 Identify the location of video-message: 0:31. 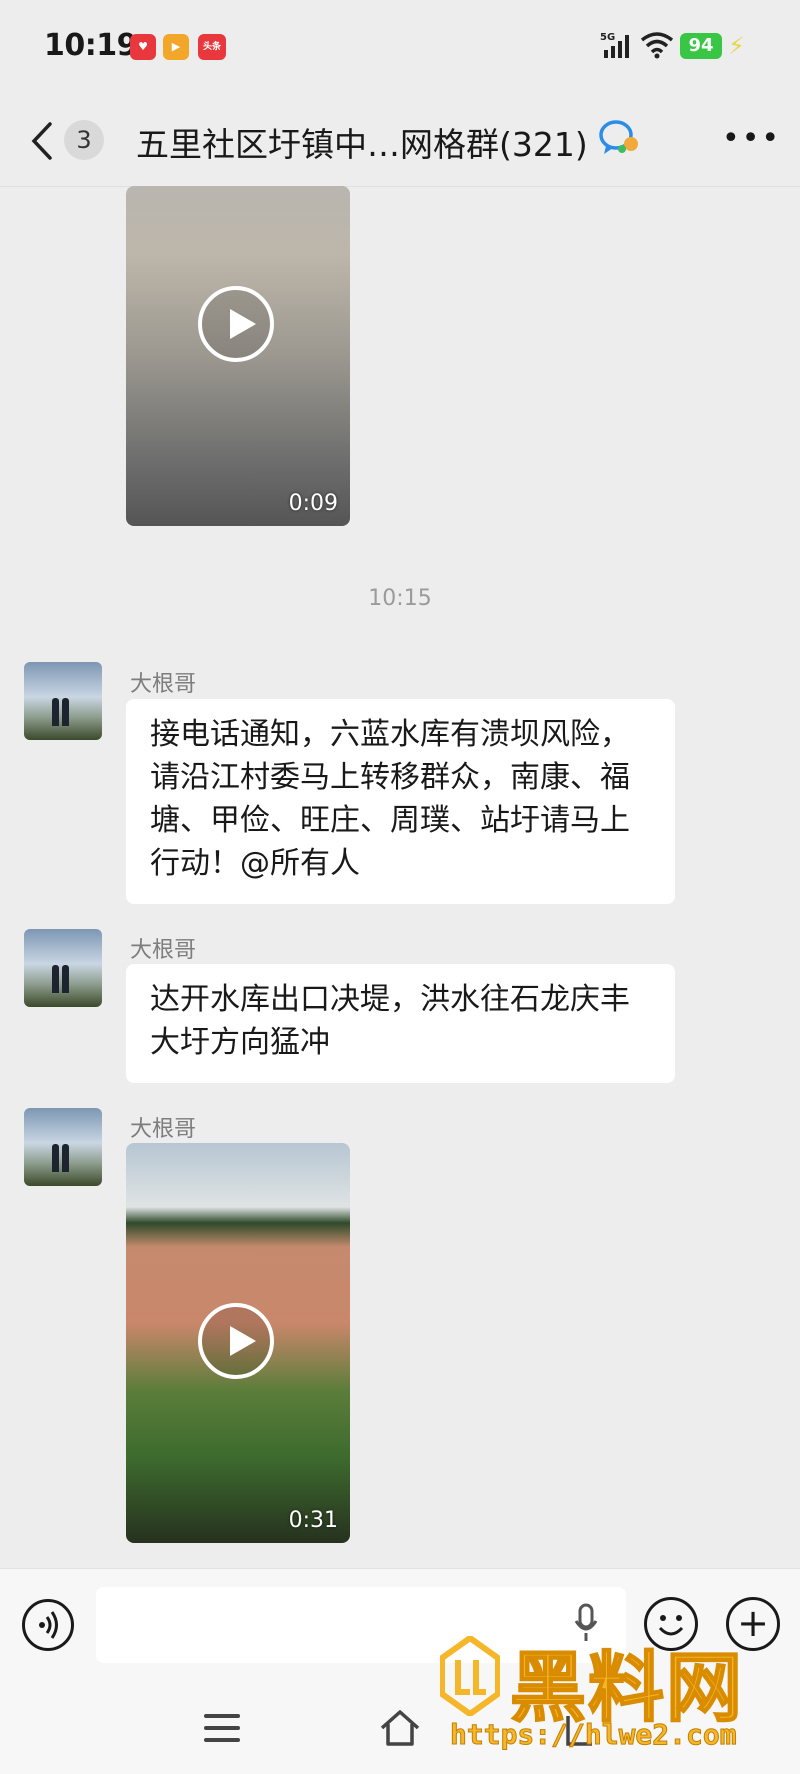
(238, 1343).